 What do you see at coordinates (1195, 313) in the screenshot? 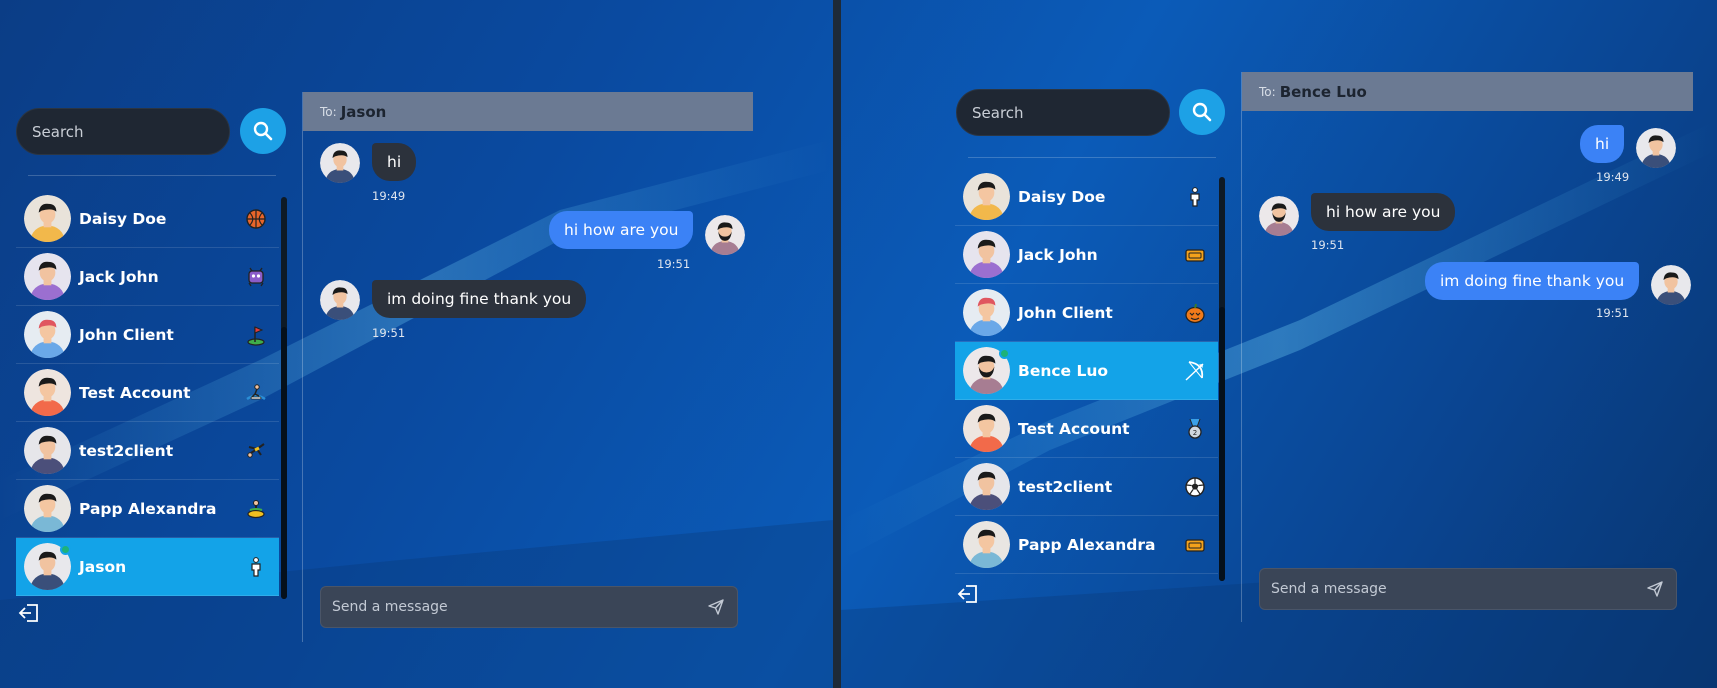
I see `pumpkin-icon` at bounding box center [1195, 313].